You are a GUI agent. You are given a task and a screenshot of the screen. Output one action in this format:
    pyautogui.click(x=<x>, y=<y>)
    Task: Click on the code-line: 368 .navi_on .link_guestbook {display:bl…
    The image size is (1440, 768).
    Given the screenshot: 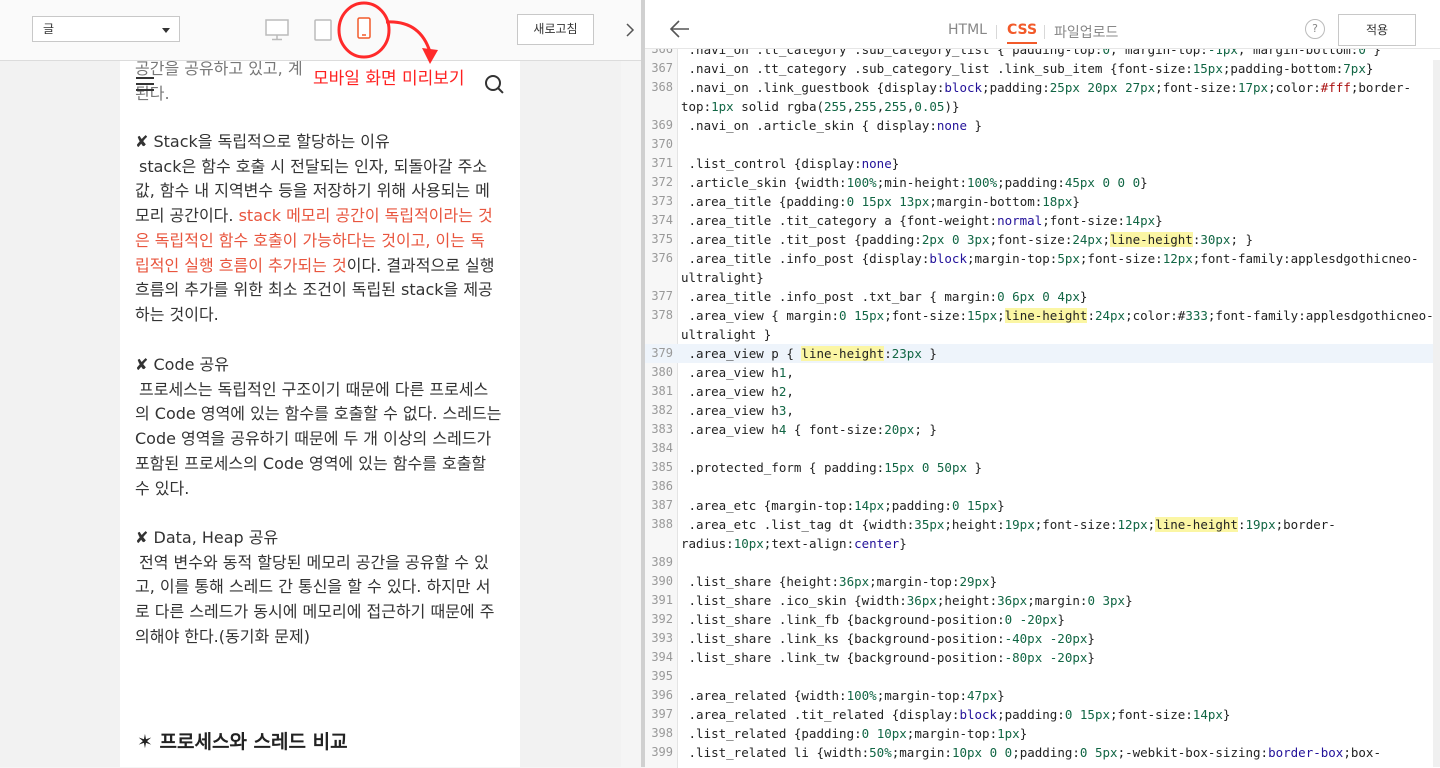 What is the action you would take?
    pyautogui.click(x=1042, y=87)
    